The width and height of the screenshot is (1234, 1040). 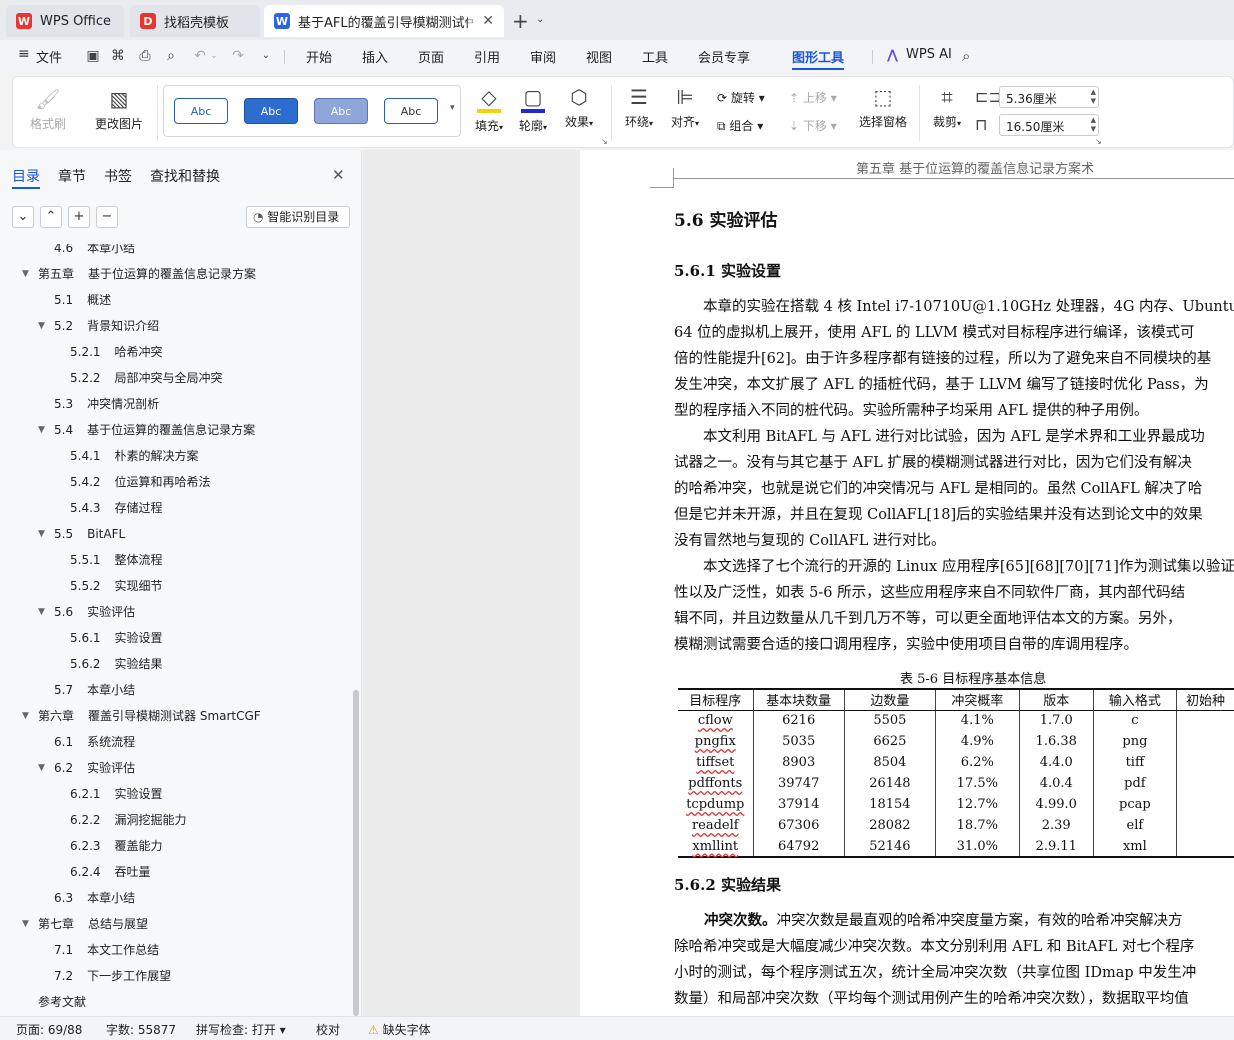 What do you see at coordinates (174, 274) in the screenshot?
I see `toc-item: ▼ 第五章 基于位运算的覆盖信息记录方案` at bounding box center [174, 274].